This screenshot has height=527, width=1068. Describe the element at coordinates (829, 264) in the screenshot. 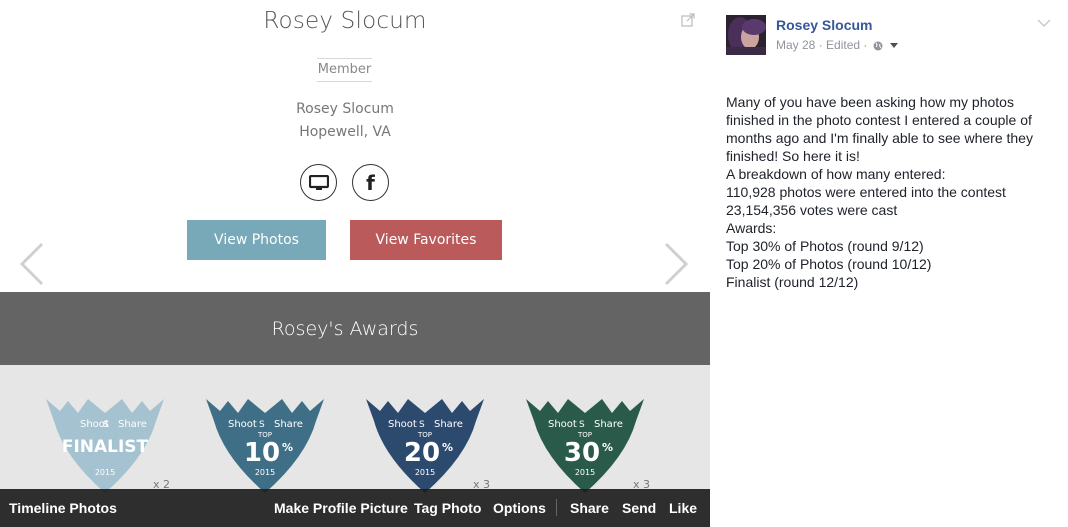

I see `post-text-line: Top 20% of Photos (round 10/12)` at that location.